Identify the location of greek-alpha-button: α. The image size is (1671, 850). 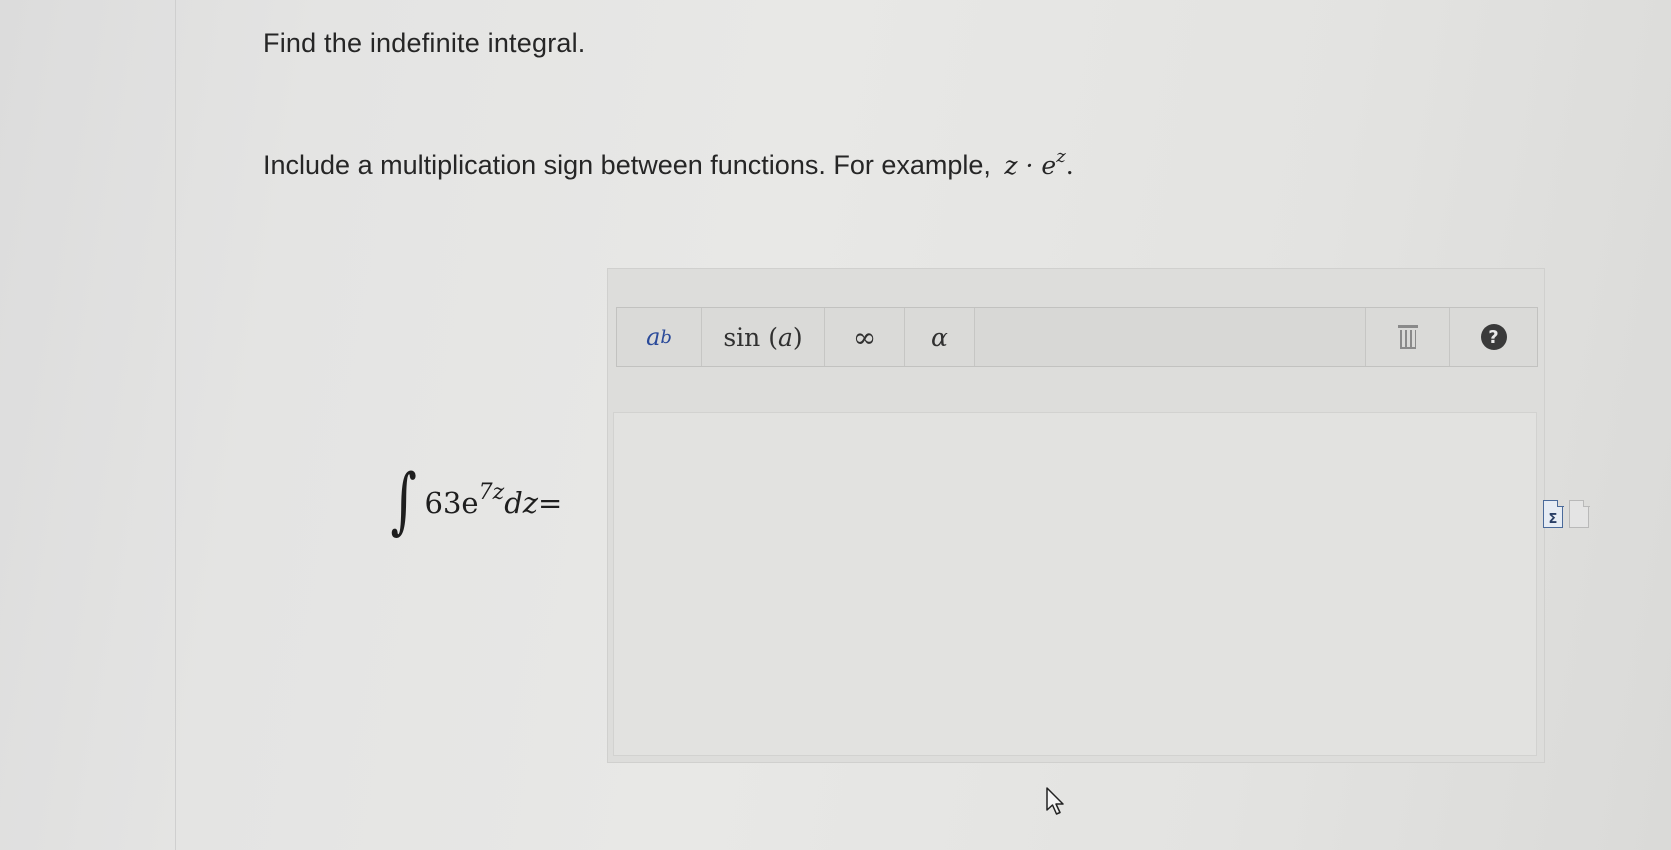
(940, 337).